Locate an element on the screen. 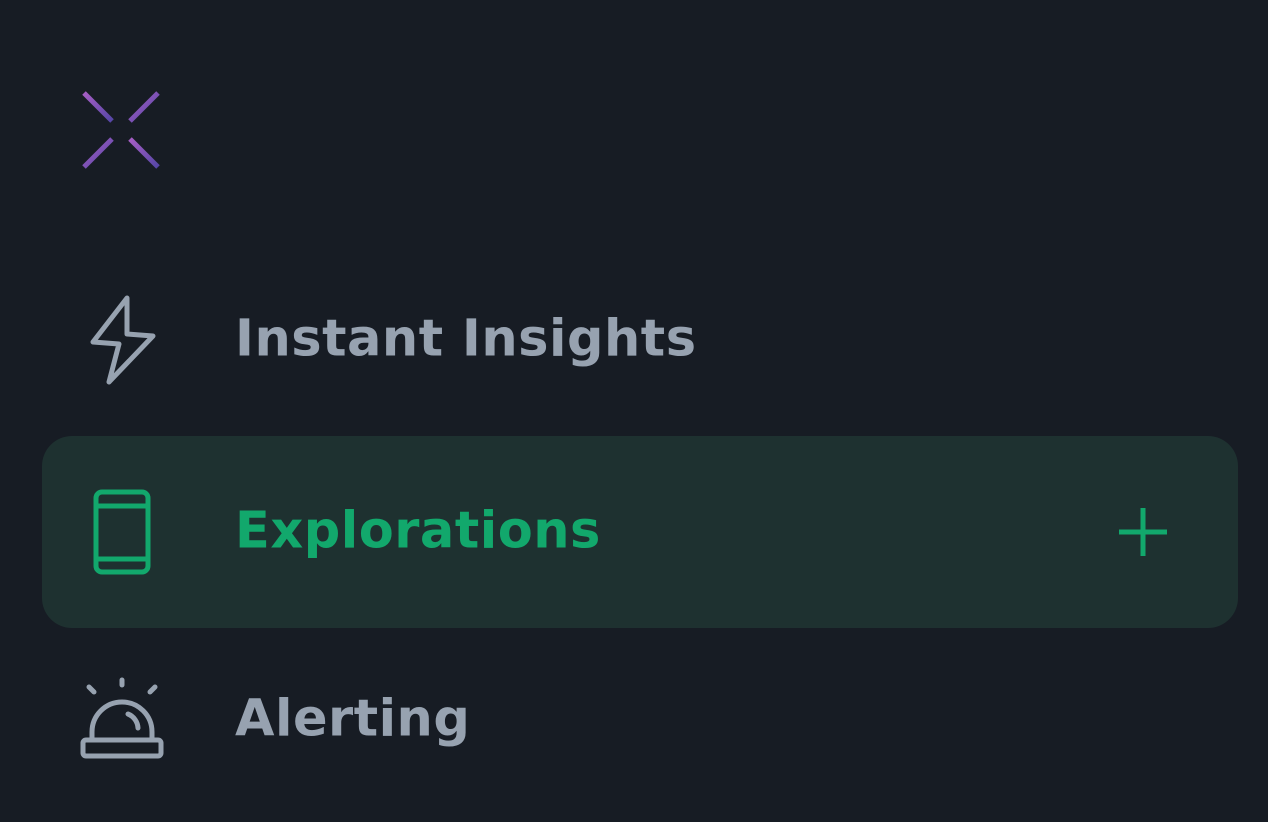  add-exploration-button is located at coordinates (1143, 532).